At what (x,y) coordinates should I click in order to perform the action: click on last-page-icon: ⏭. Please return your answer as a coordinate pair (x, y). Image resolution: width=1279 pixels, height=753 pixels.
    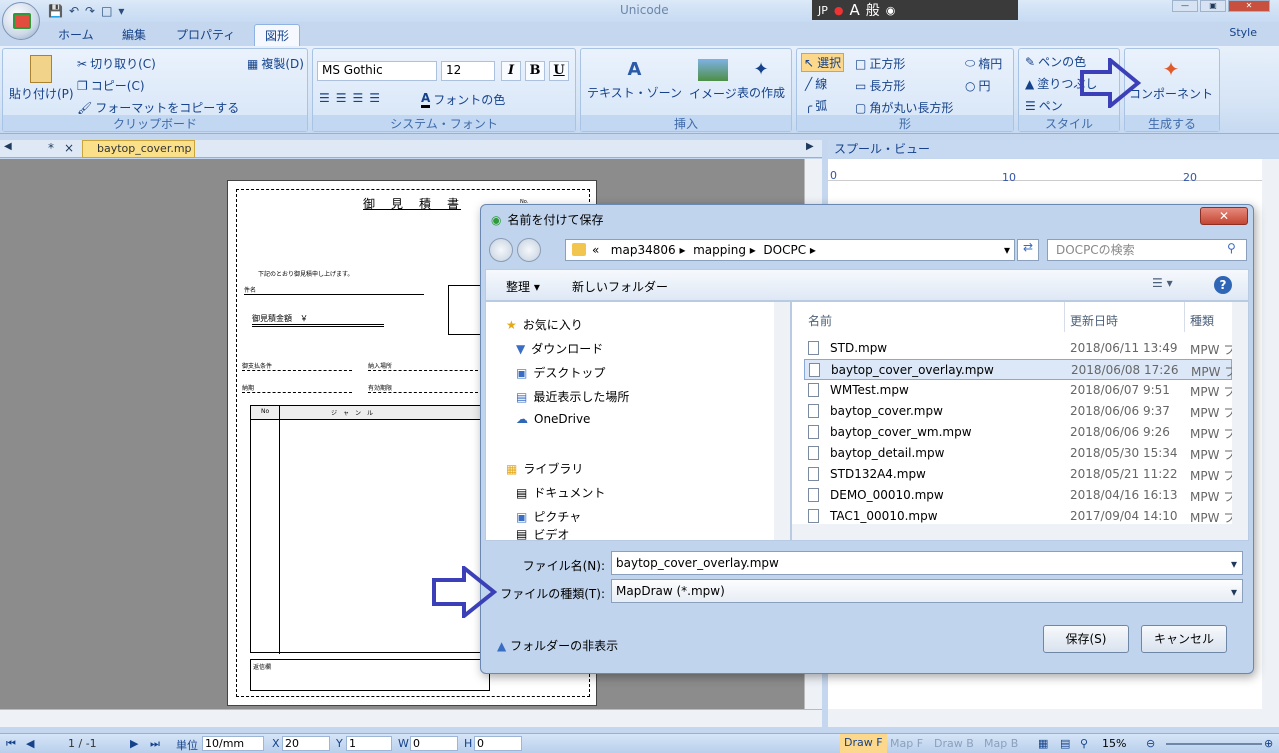
    Looking at the image, I should click on (155, 744).